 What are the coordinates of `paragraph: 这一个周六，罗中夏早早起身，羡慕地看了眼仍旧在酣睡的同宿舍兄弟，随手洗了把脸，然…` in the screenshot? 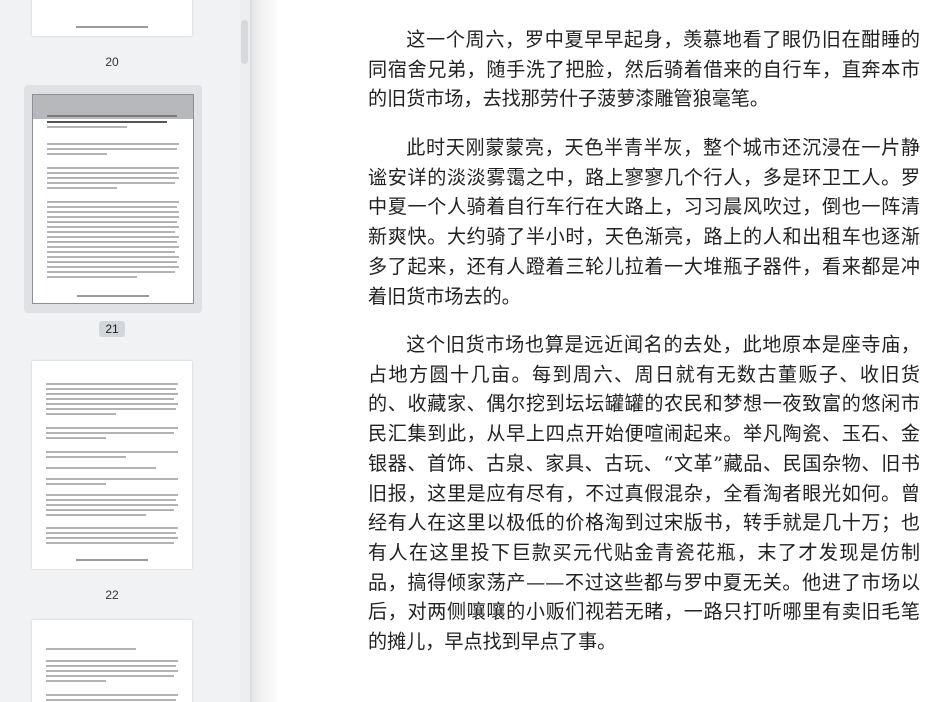 It's located at (644, 69).